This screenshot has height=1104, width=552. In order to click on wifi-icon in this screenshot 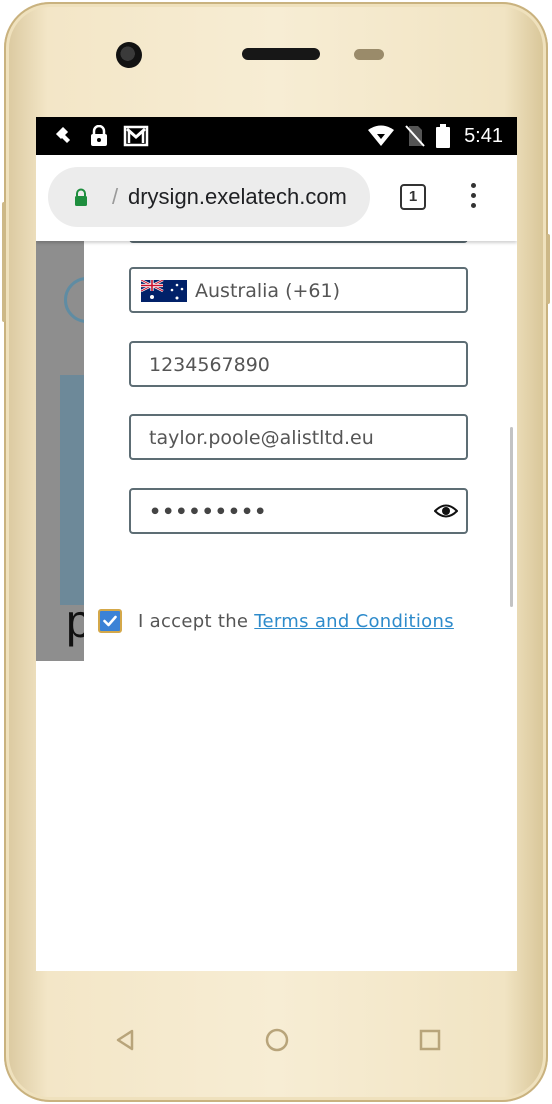, I will do `click(381, 136)`.